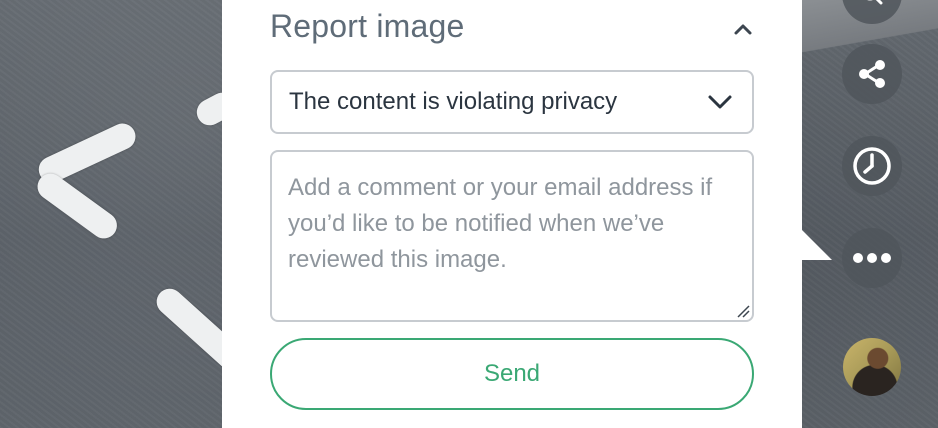 Image resolution: width=938 pixels, height=428 pixels. What do you see at coordinates (875, 2) in the screenshot?
I see `search-icon` at bounding box center [875, 2].